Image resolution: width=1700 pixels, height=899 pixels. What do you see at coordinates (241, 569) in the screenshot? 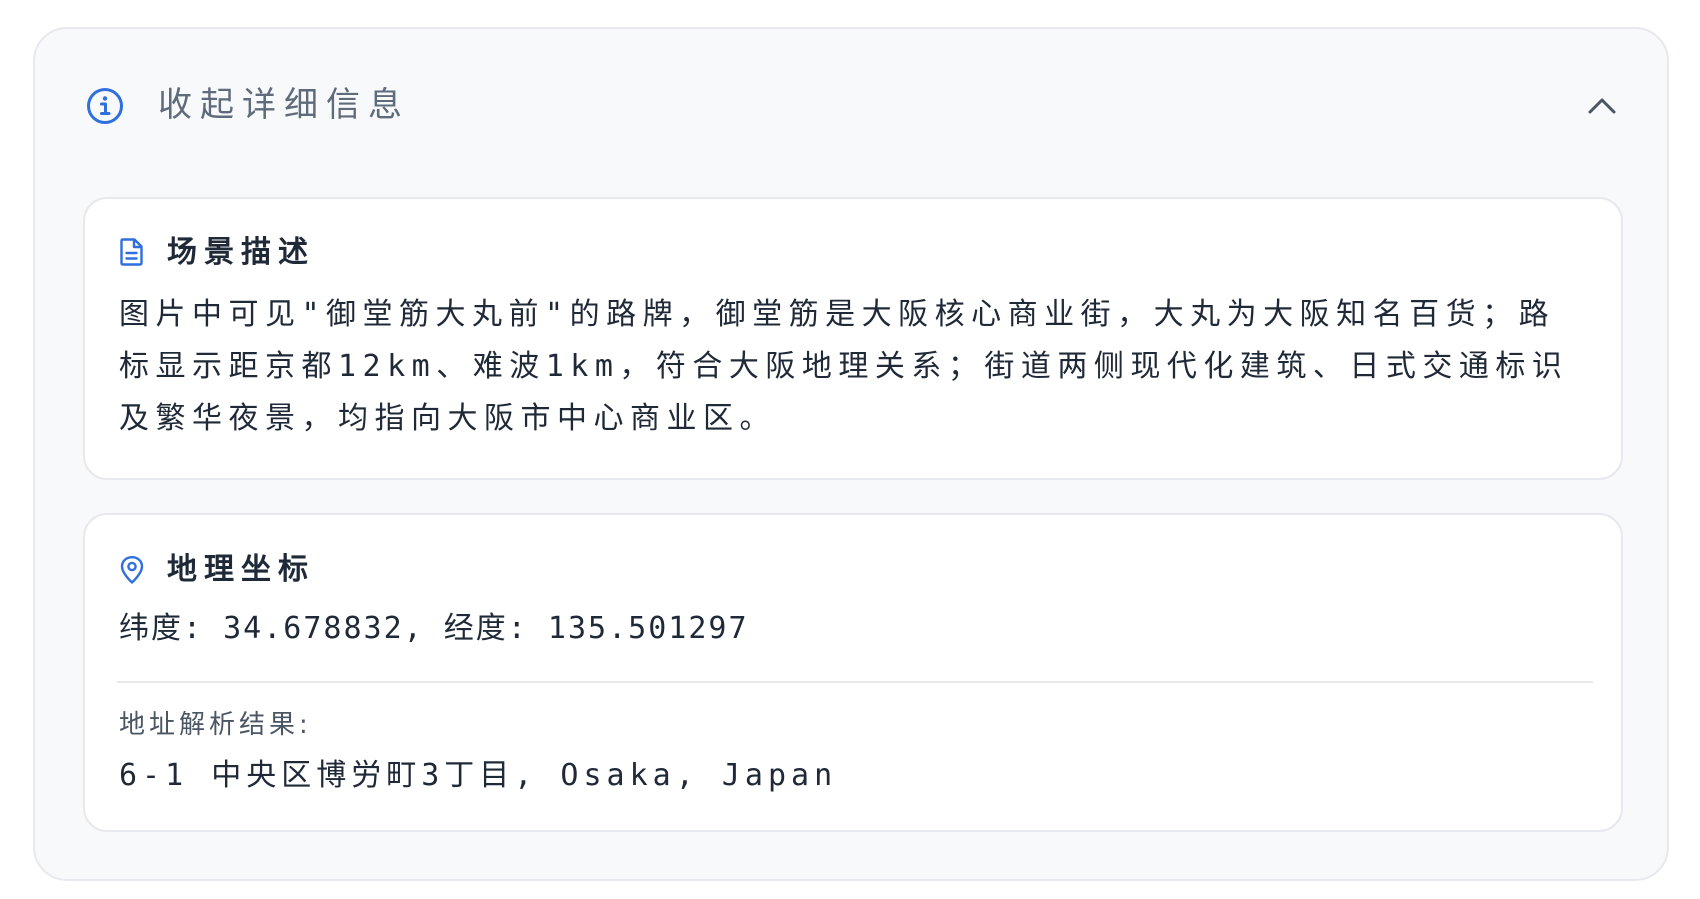
I see `geo-coordinates-title: 地理坐标` at bounding box center [241, 569].